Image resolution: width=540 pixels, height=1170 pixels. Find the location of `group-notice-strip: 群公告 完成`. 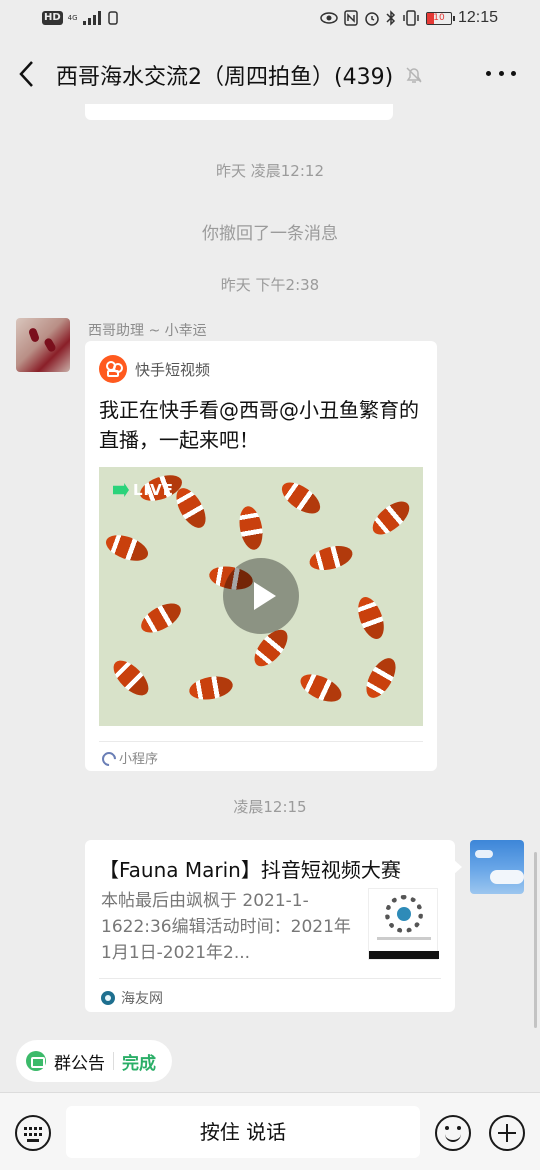

group-notice-strip: 群公告 完成 is located at coordinates (270, 1061).